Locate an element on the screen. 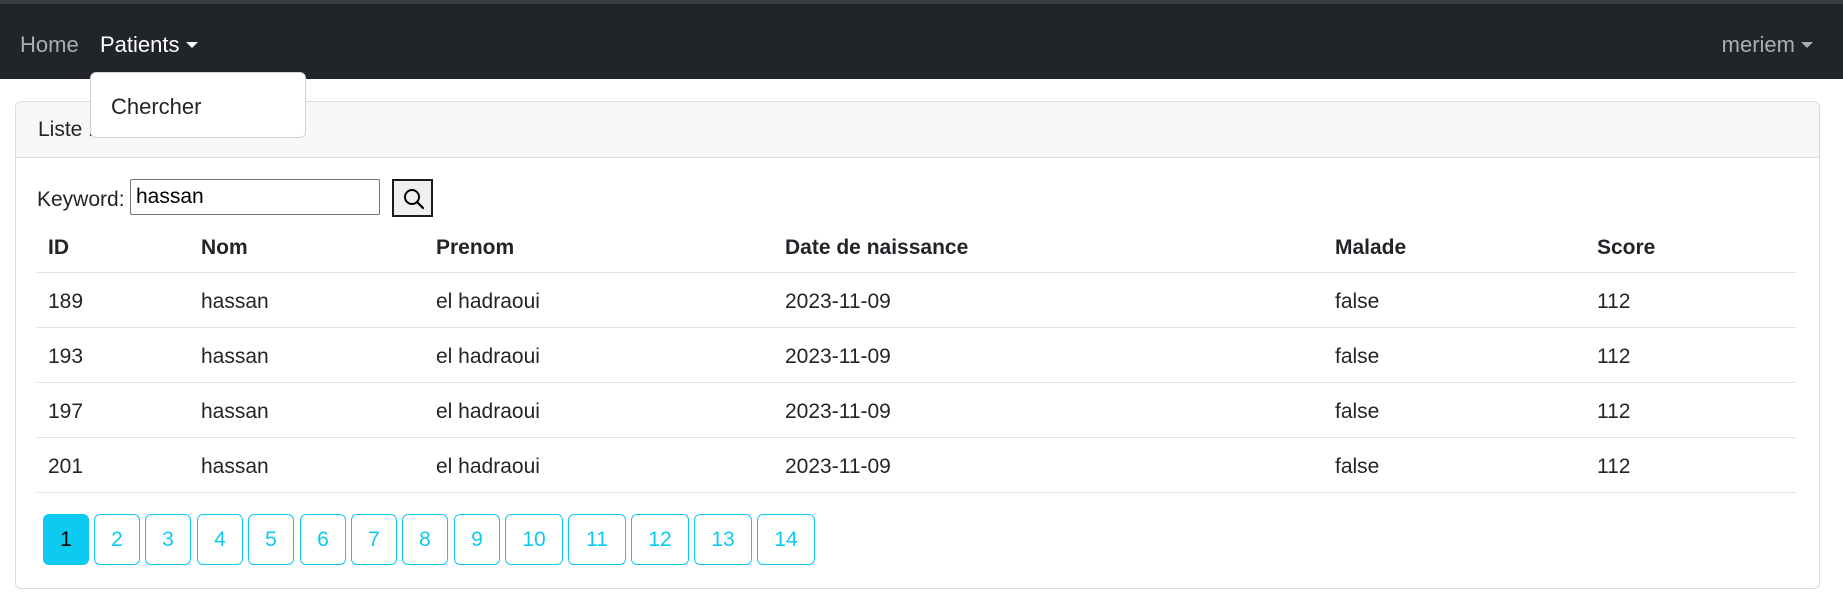 The image size is (1843, 592). nav-user-label: meriem is located at coordinates (1758, 44).